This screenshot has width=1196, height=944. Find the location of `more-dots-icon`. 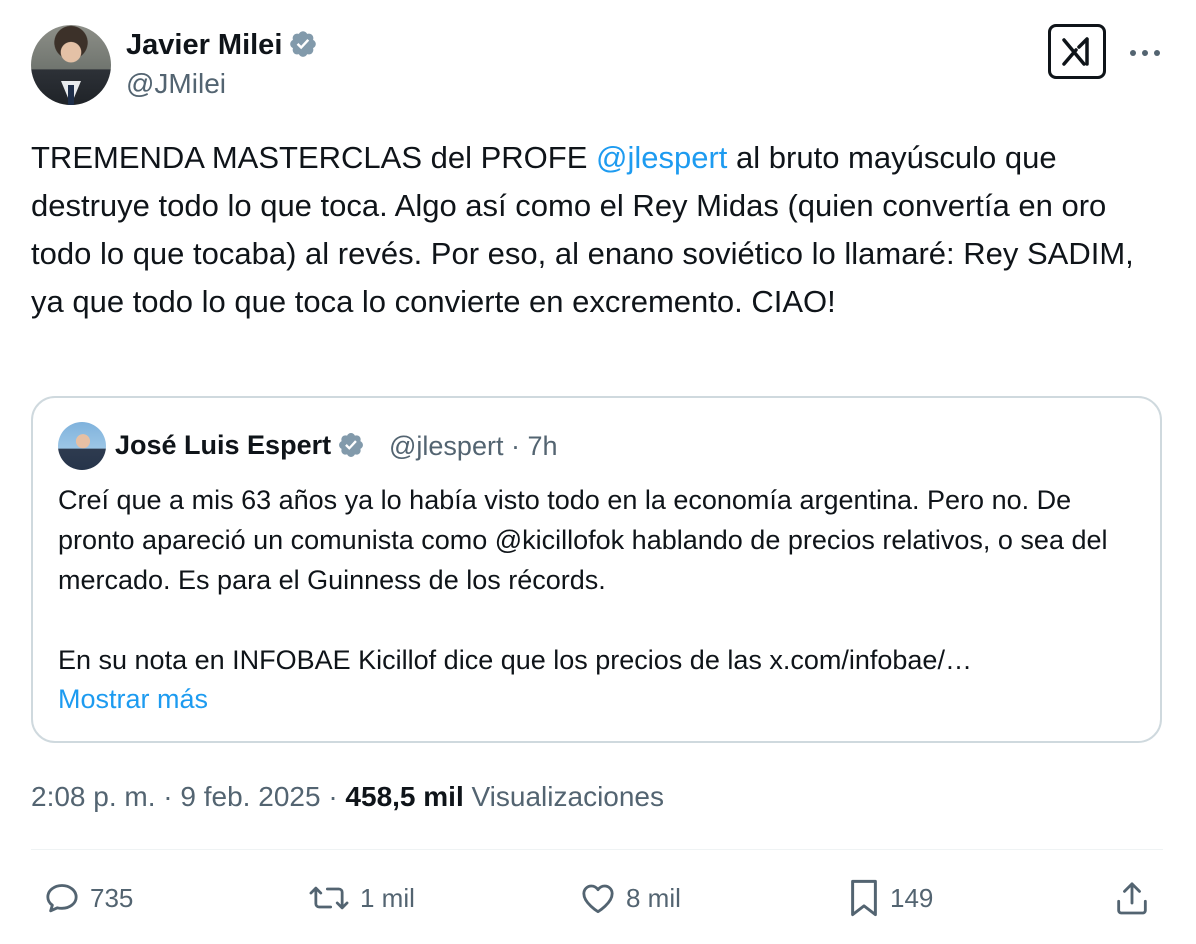

more-dots-icon is located at coordinates (1145, 53).